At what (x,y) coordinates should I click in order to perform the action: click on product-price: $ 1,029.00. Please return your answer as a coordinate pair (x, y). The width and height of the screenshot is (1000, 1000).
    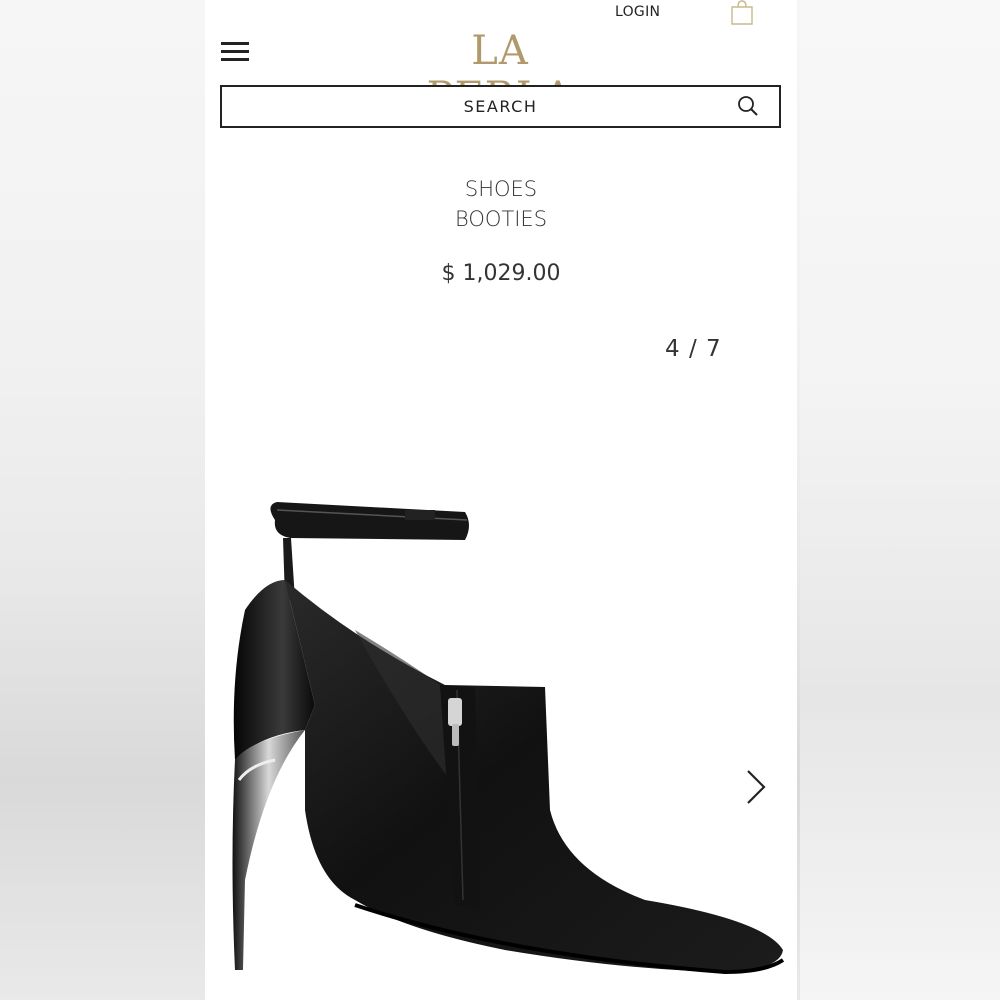
    Looking at the image, I should click on (501, 273).